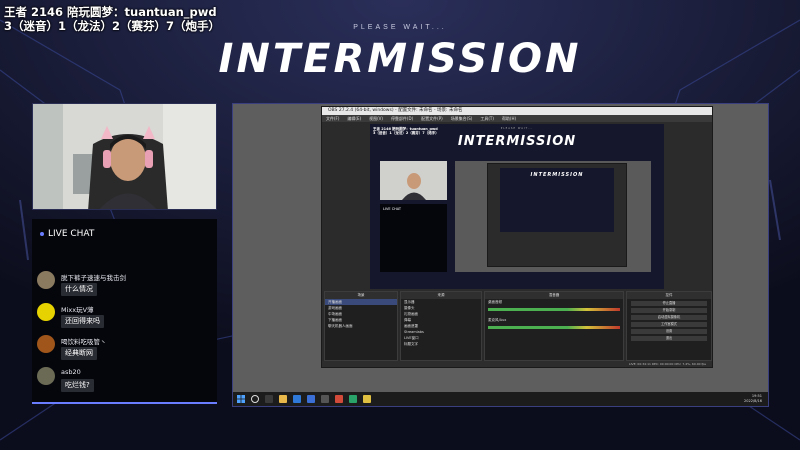 The image size is (800, 450). I want to click on mixer-dock: 混音器 桌面音频 麦克风/Aux, so click(554, 326).